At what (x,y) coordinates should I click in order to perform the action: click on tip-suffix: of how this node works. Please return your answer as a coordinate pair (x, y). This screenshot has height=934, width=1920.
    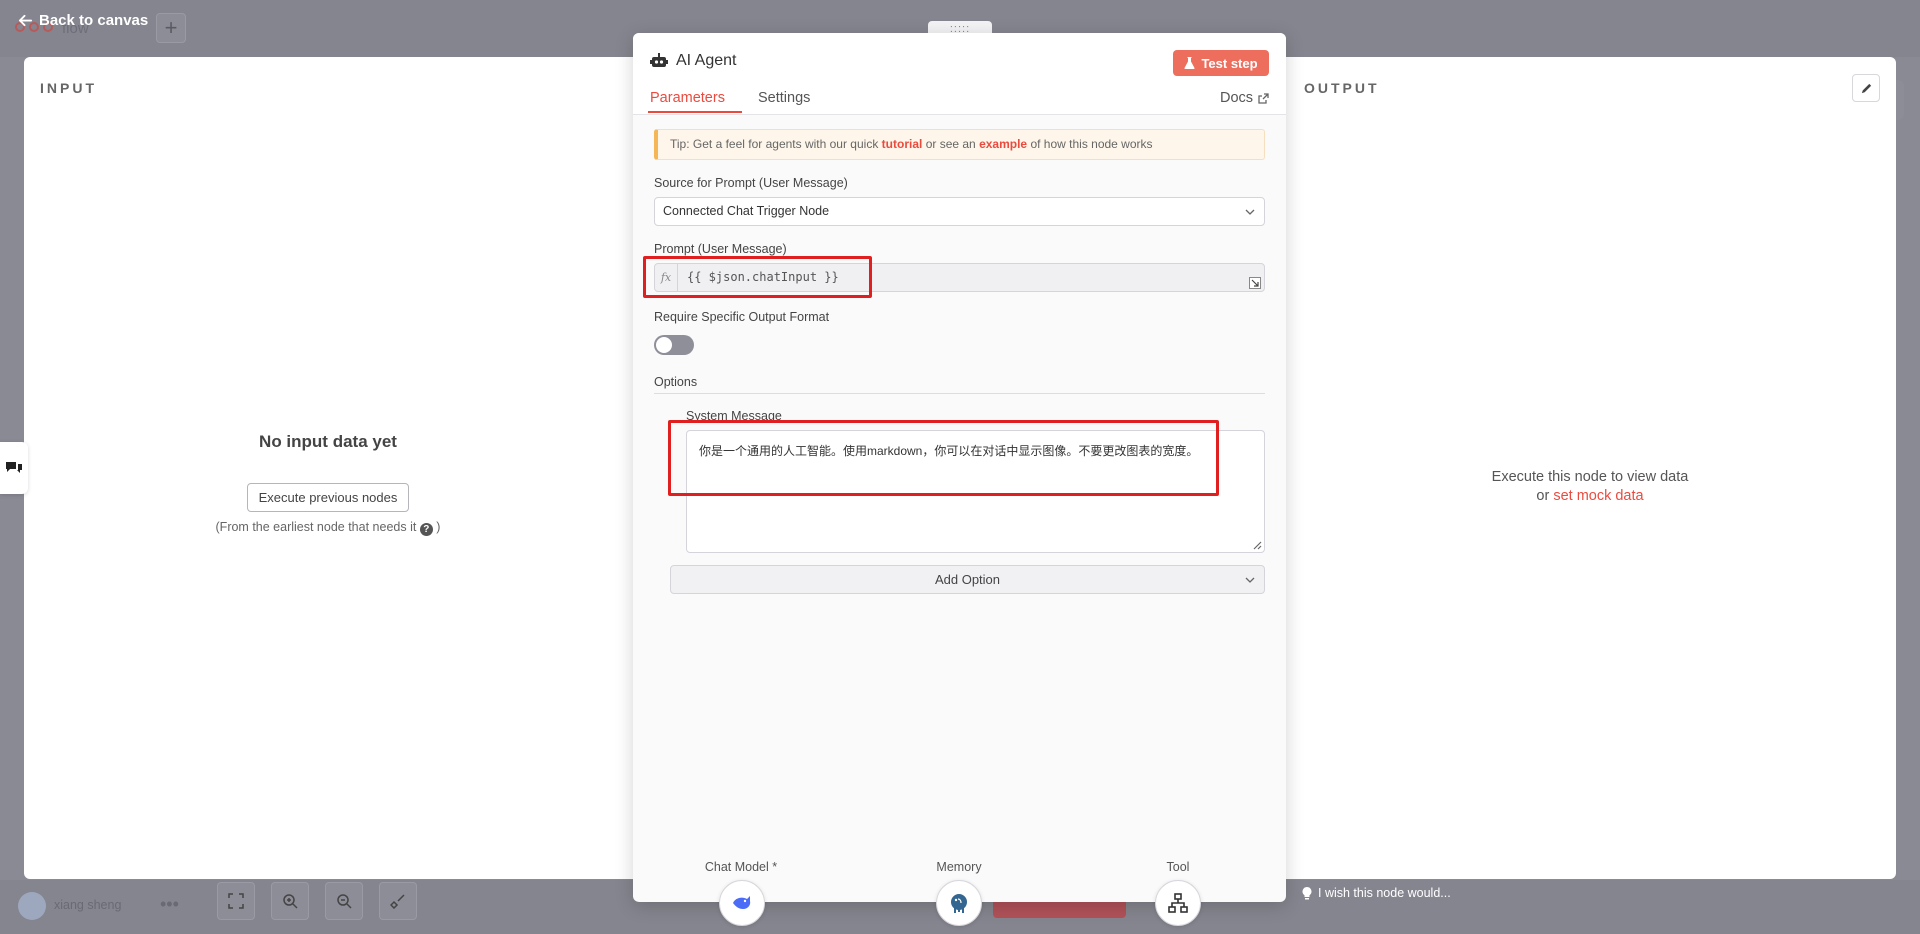
    Looking at the image, I should click on (1091, 144).